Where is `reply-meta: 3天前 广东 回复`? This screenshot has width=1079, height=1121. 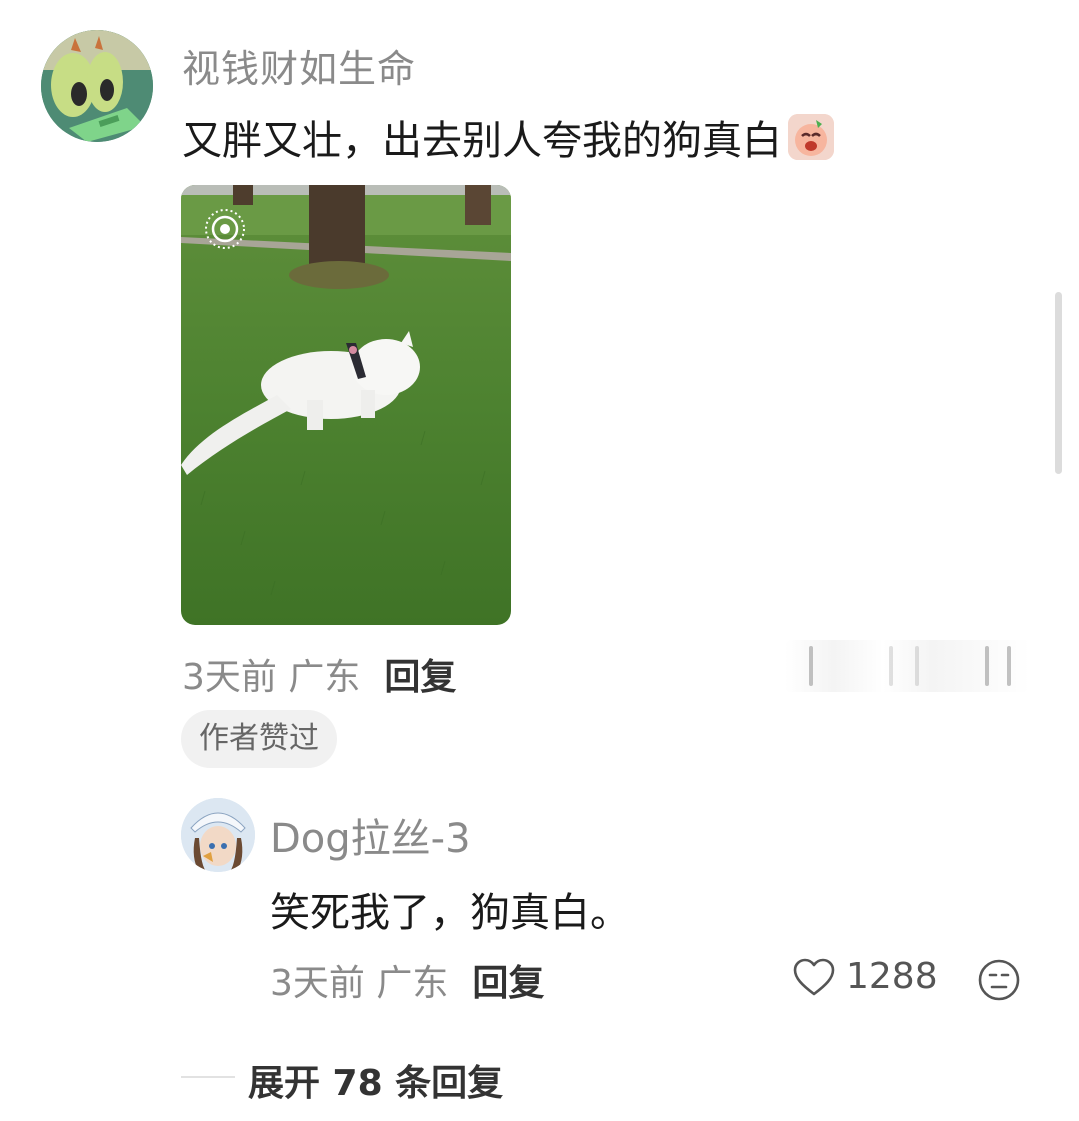 reply-meta: 3天前 广东 回复 is located at coordinates (407, 980).